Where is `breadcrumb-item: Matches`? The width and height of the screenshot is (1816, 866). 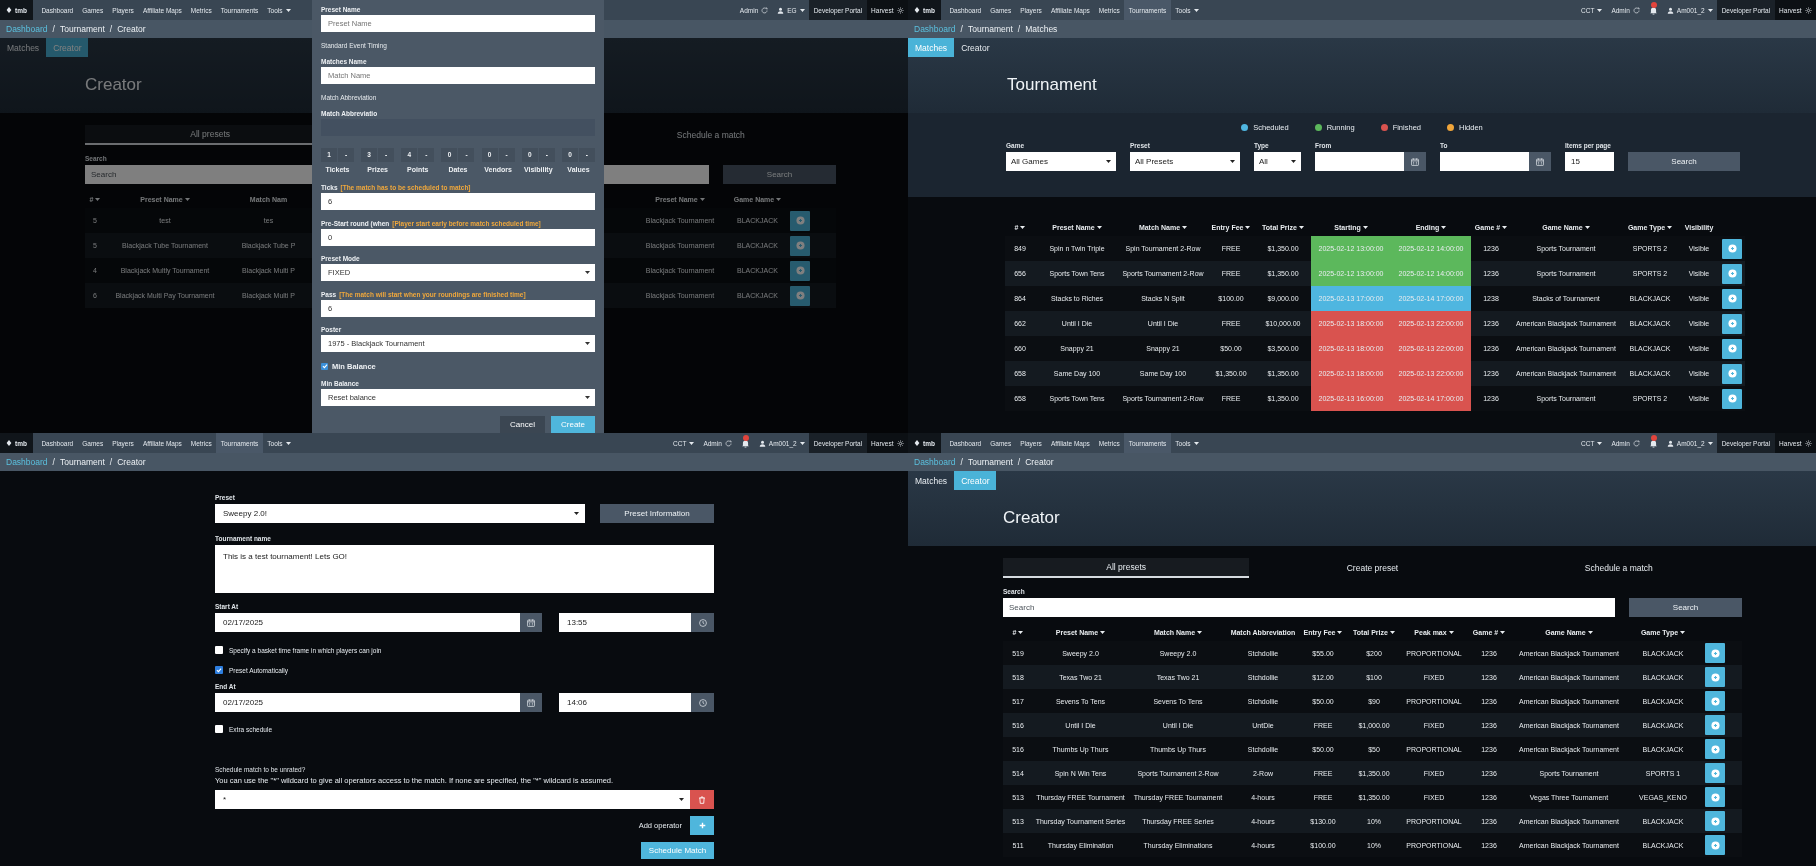
breadcrumb-item: Matches is located at coordinates (1041, 29).